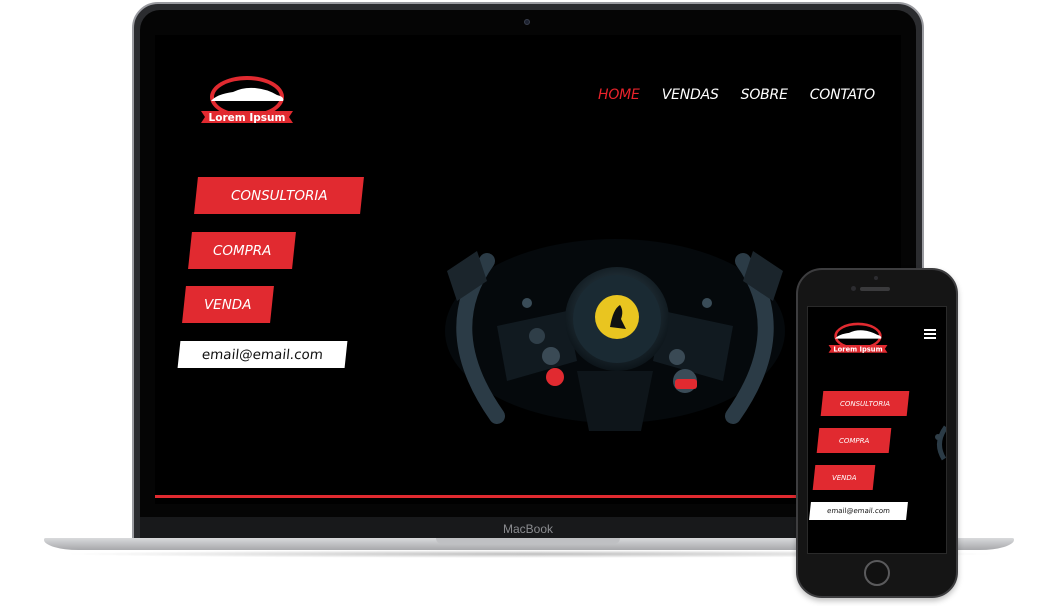 The width and height of the screenshot is (1056, 606). What do you see at coordinates (528, 541) in the screenshot?
I see `laptop-notch` at bounding box center [528, 541].